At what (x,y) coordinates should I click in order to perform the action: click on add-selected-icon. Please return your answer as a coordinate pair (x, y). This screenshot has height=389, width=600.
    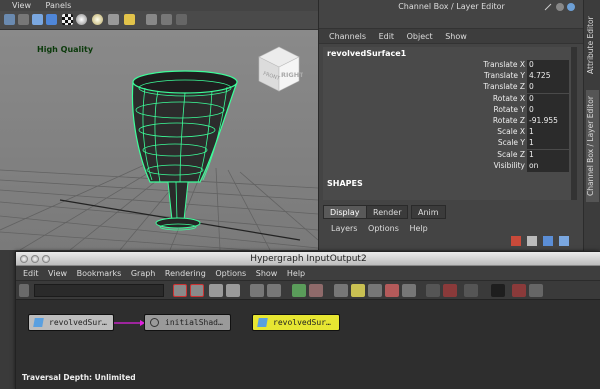
    Looking at the image, I should click on (471, 290).